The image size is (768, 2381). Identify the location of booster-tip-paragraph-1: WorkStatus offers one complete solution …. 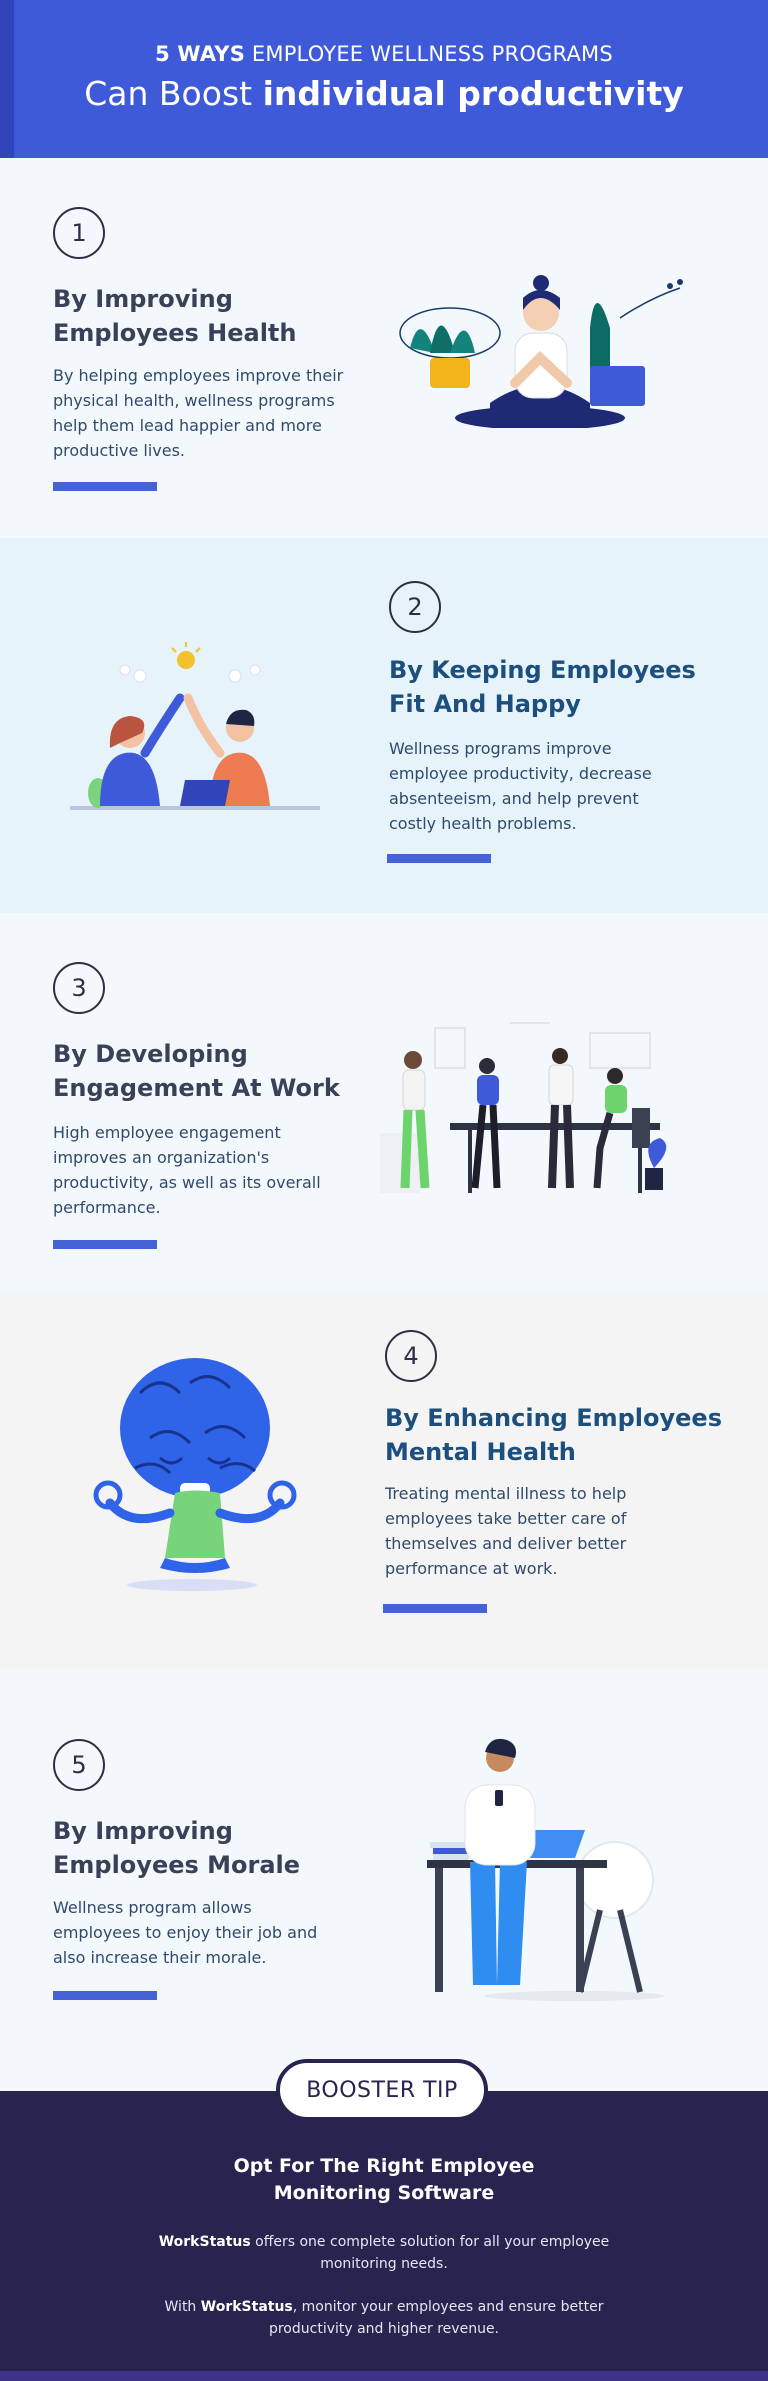
(384, 2253).